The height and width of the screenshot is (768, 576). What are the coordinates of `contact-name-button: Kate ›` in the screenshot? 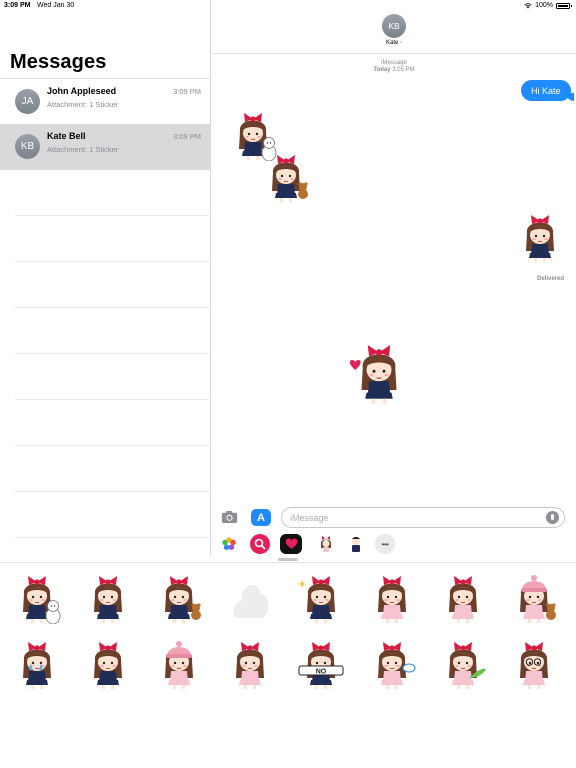 It's located at (394, 43).